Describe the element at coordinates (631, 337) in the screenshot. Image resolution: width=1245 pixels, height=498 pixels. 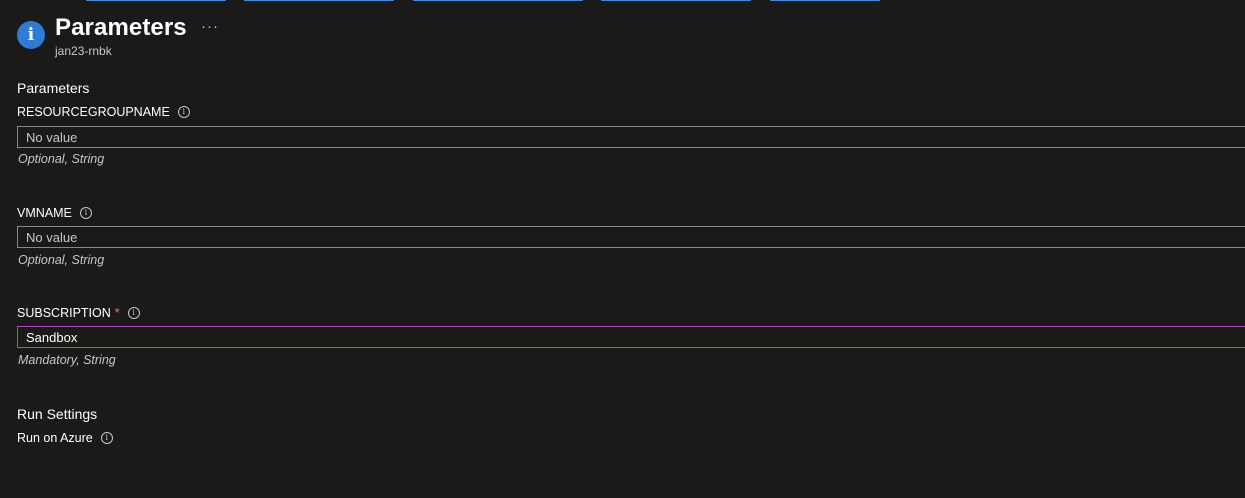
I see `subscription-input` at that location.